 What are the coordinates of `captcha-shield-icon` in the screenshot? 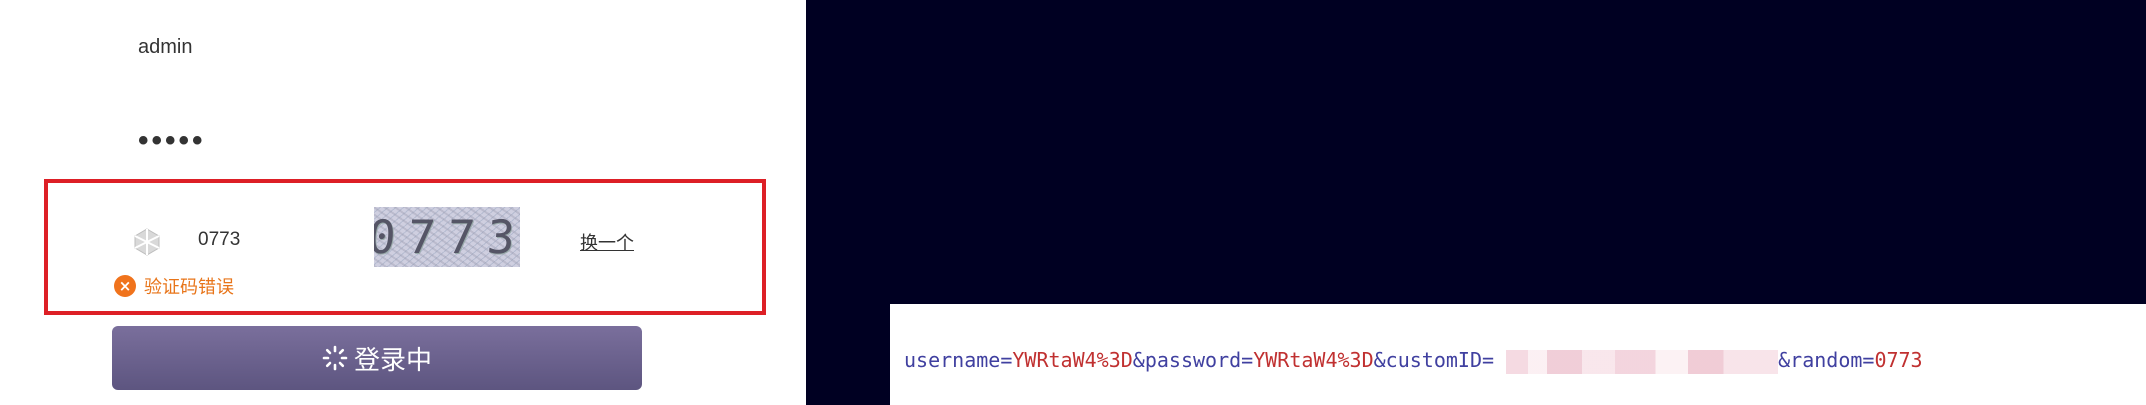 It's located at (147, 242).